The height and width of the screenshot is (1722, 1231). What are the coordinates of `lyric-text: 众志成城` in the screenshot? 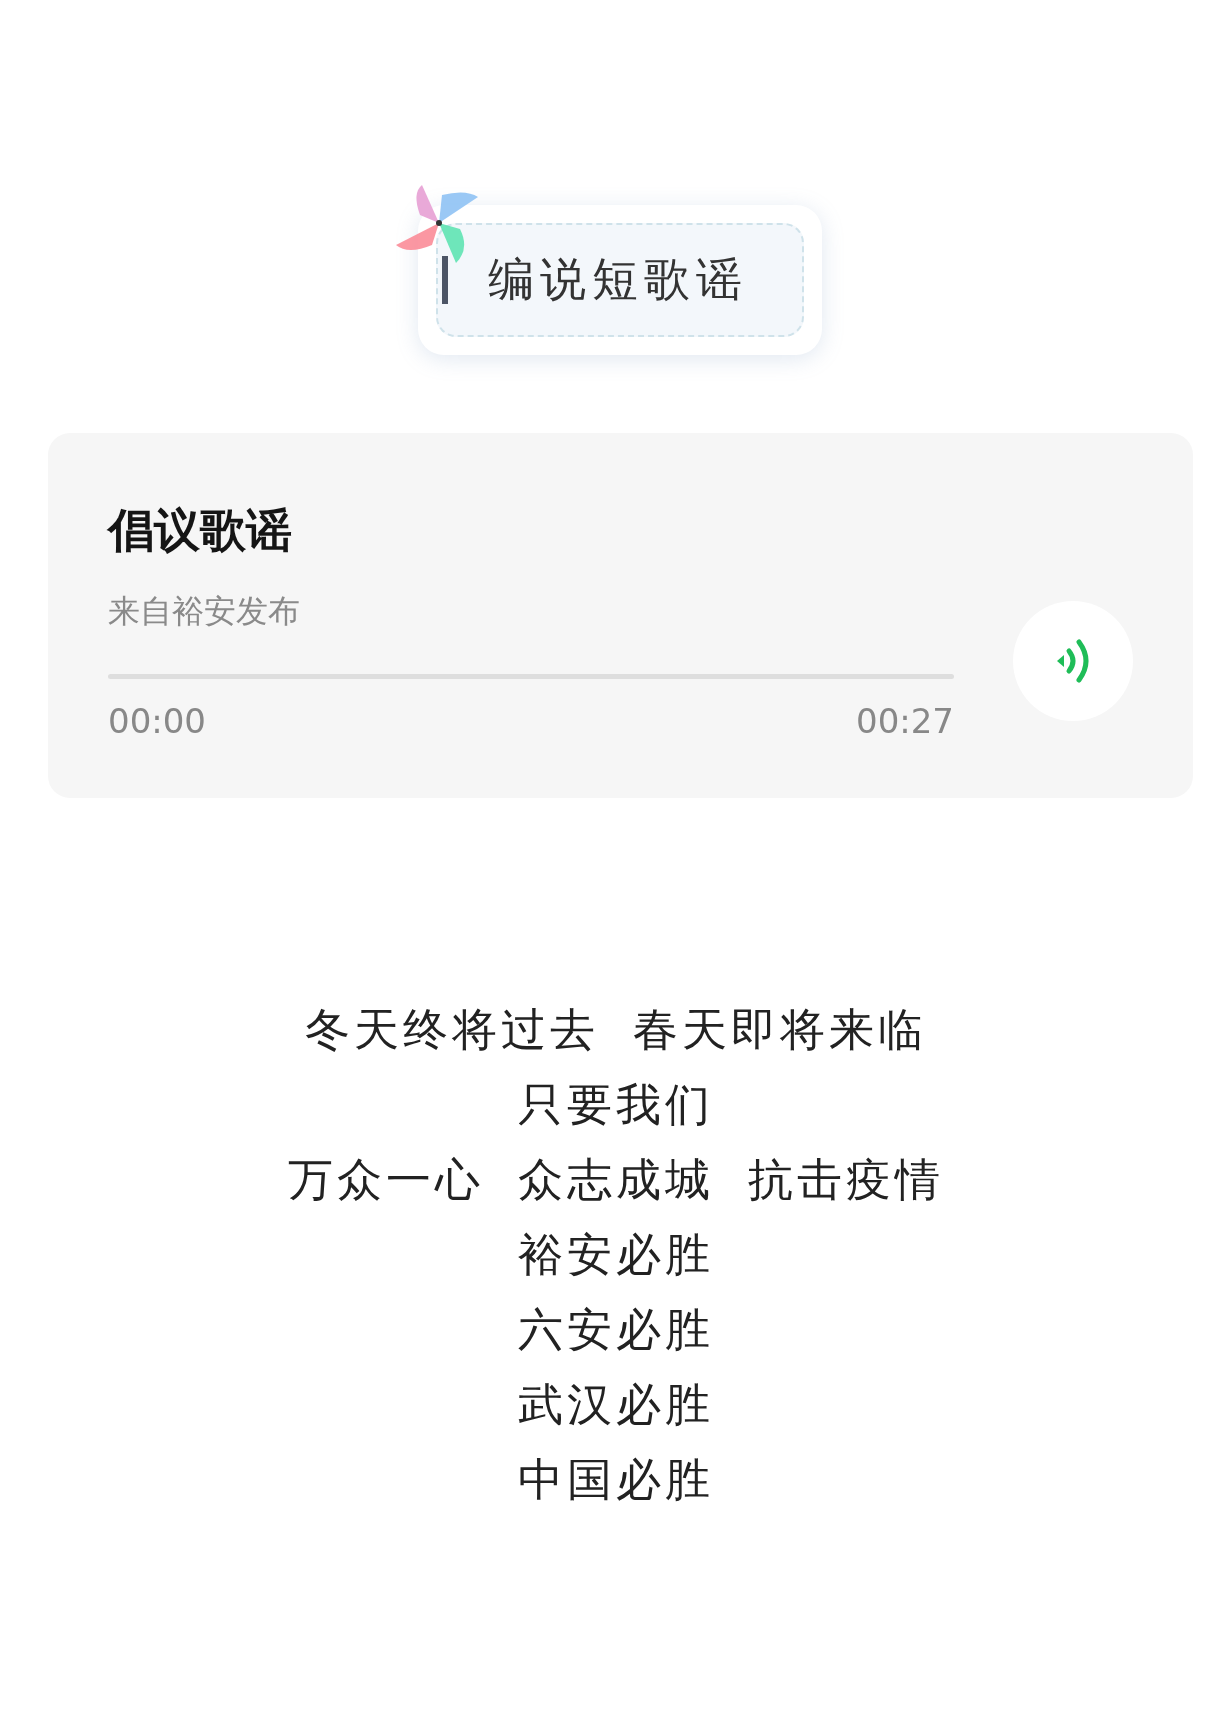 It's located at (615, 1179).